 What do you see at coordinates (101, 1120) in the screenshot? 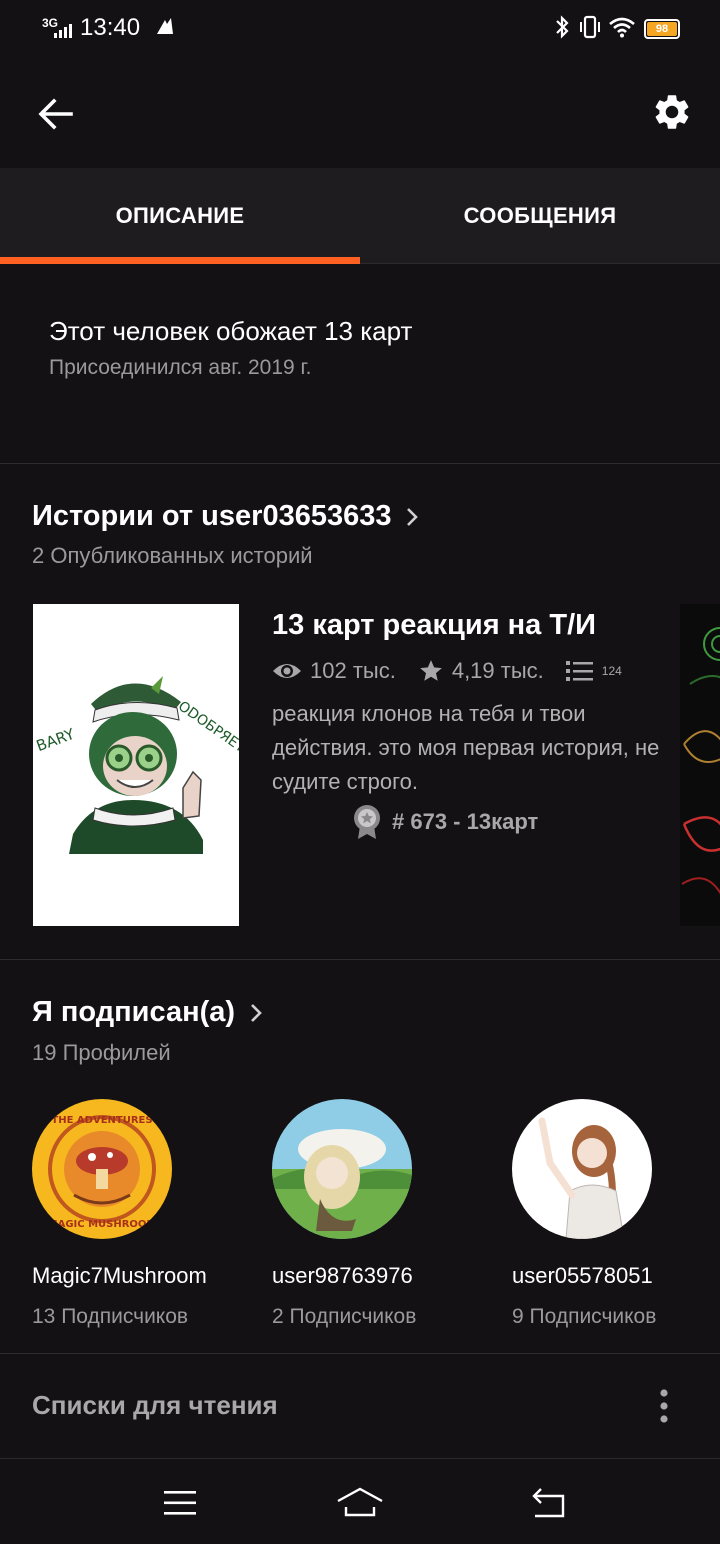
I see `svg-text: THE ADVENTURES` at bounding box center [101, 1120].